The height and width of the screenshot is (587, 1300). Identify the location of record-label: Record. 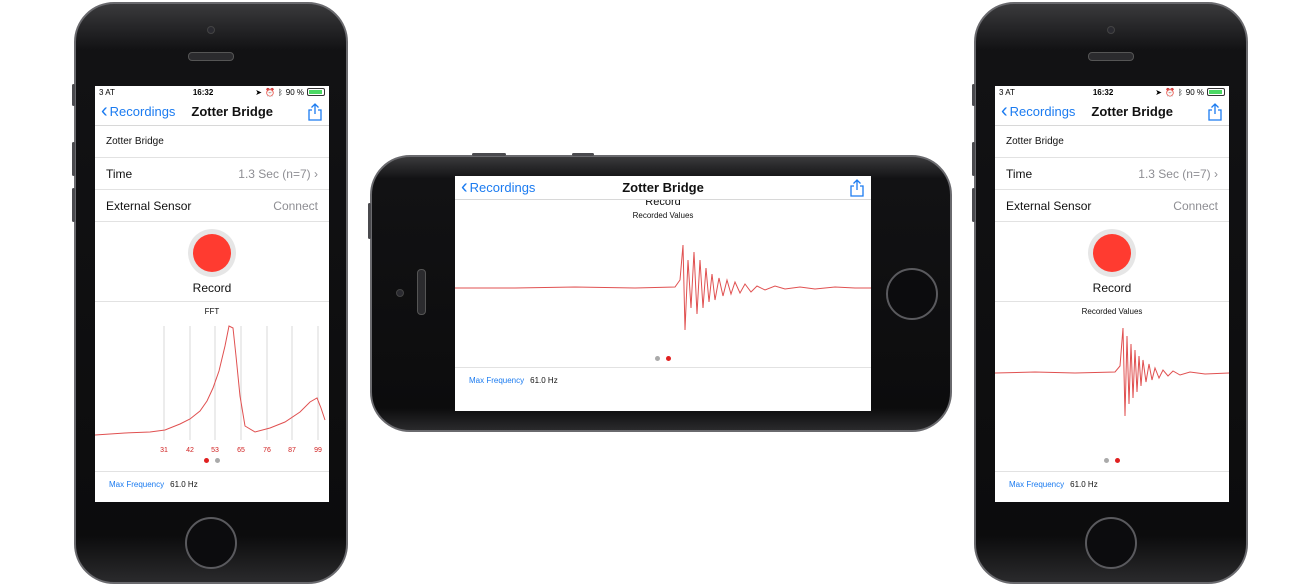
(1112, 287).